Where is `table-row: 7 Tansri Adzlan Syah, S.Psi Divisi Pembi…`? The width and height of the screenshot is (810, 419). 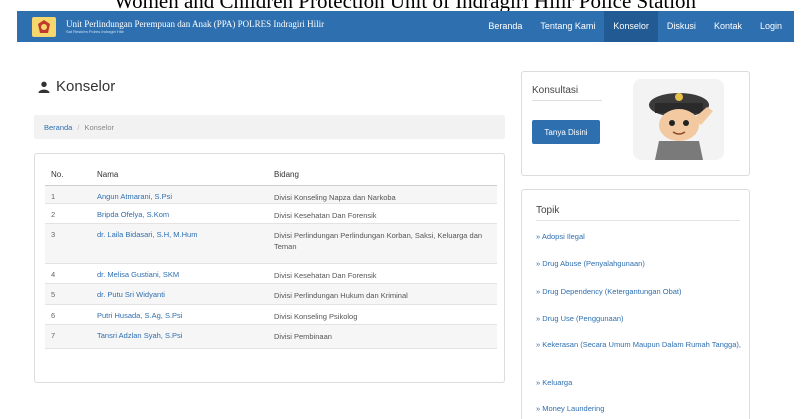
table-row: 7 Tansri Adzlan Syah, S.Psi Divisi Pembi… is located at coordinates (271, 336).